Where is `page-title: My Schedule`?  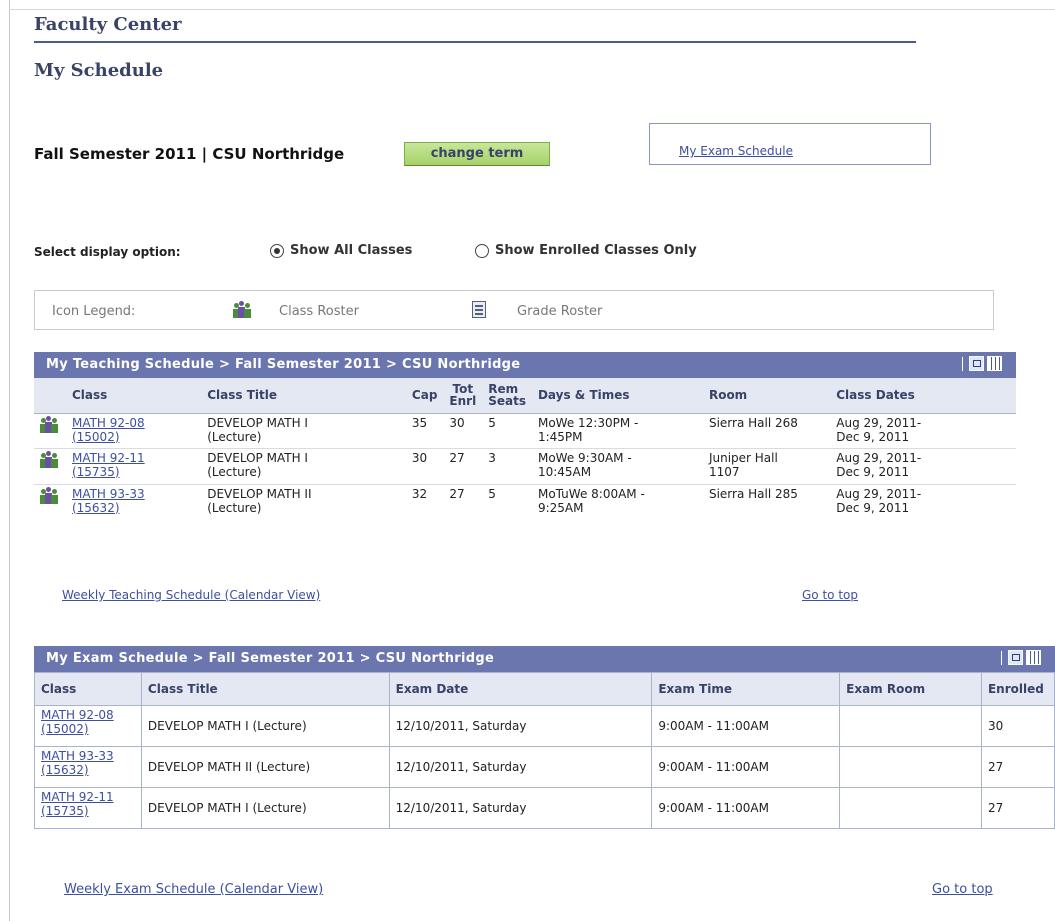 page-title: My Schedule is located at coordinates (99, 70).